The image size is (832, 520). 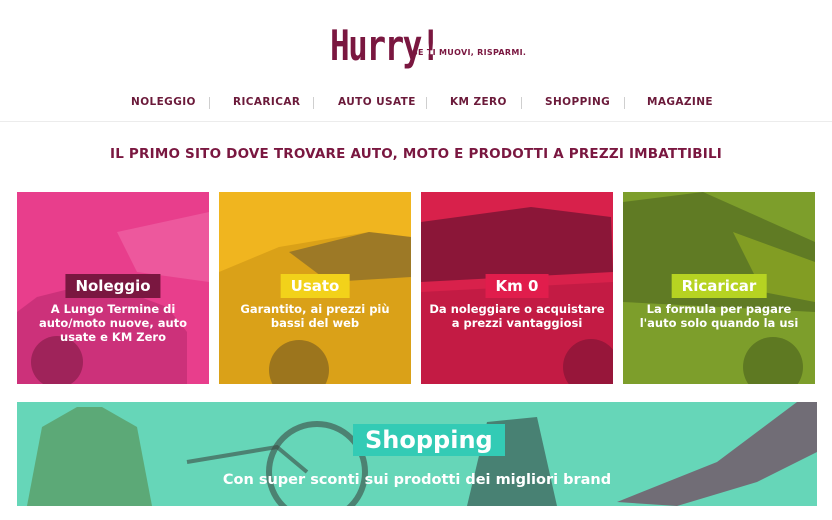 I want to click on logo-tagline: SE TI MUOVI, RISPARMI., so click(x=469, y=52).